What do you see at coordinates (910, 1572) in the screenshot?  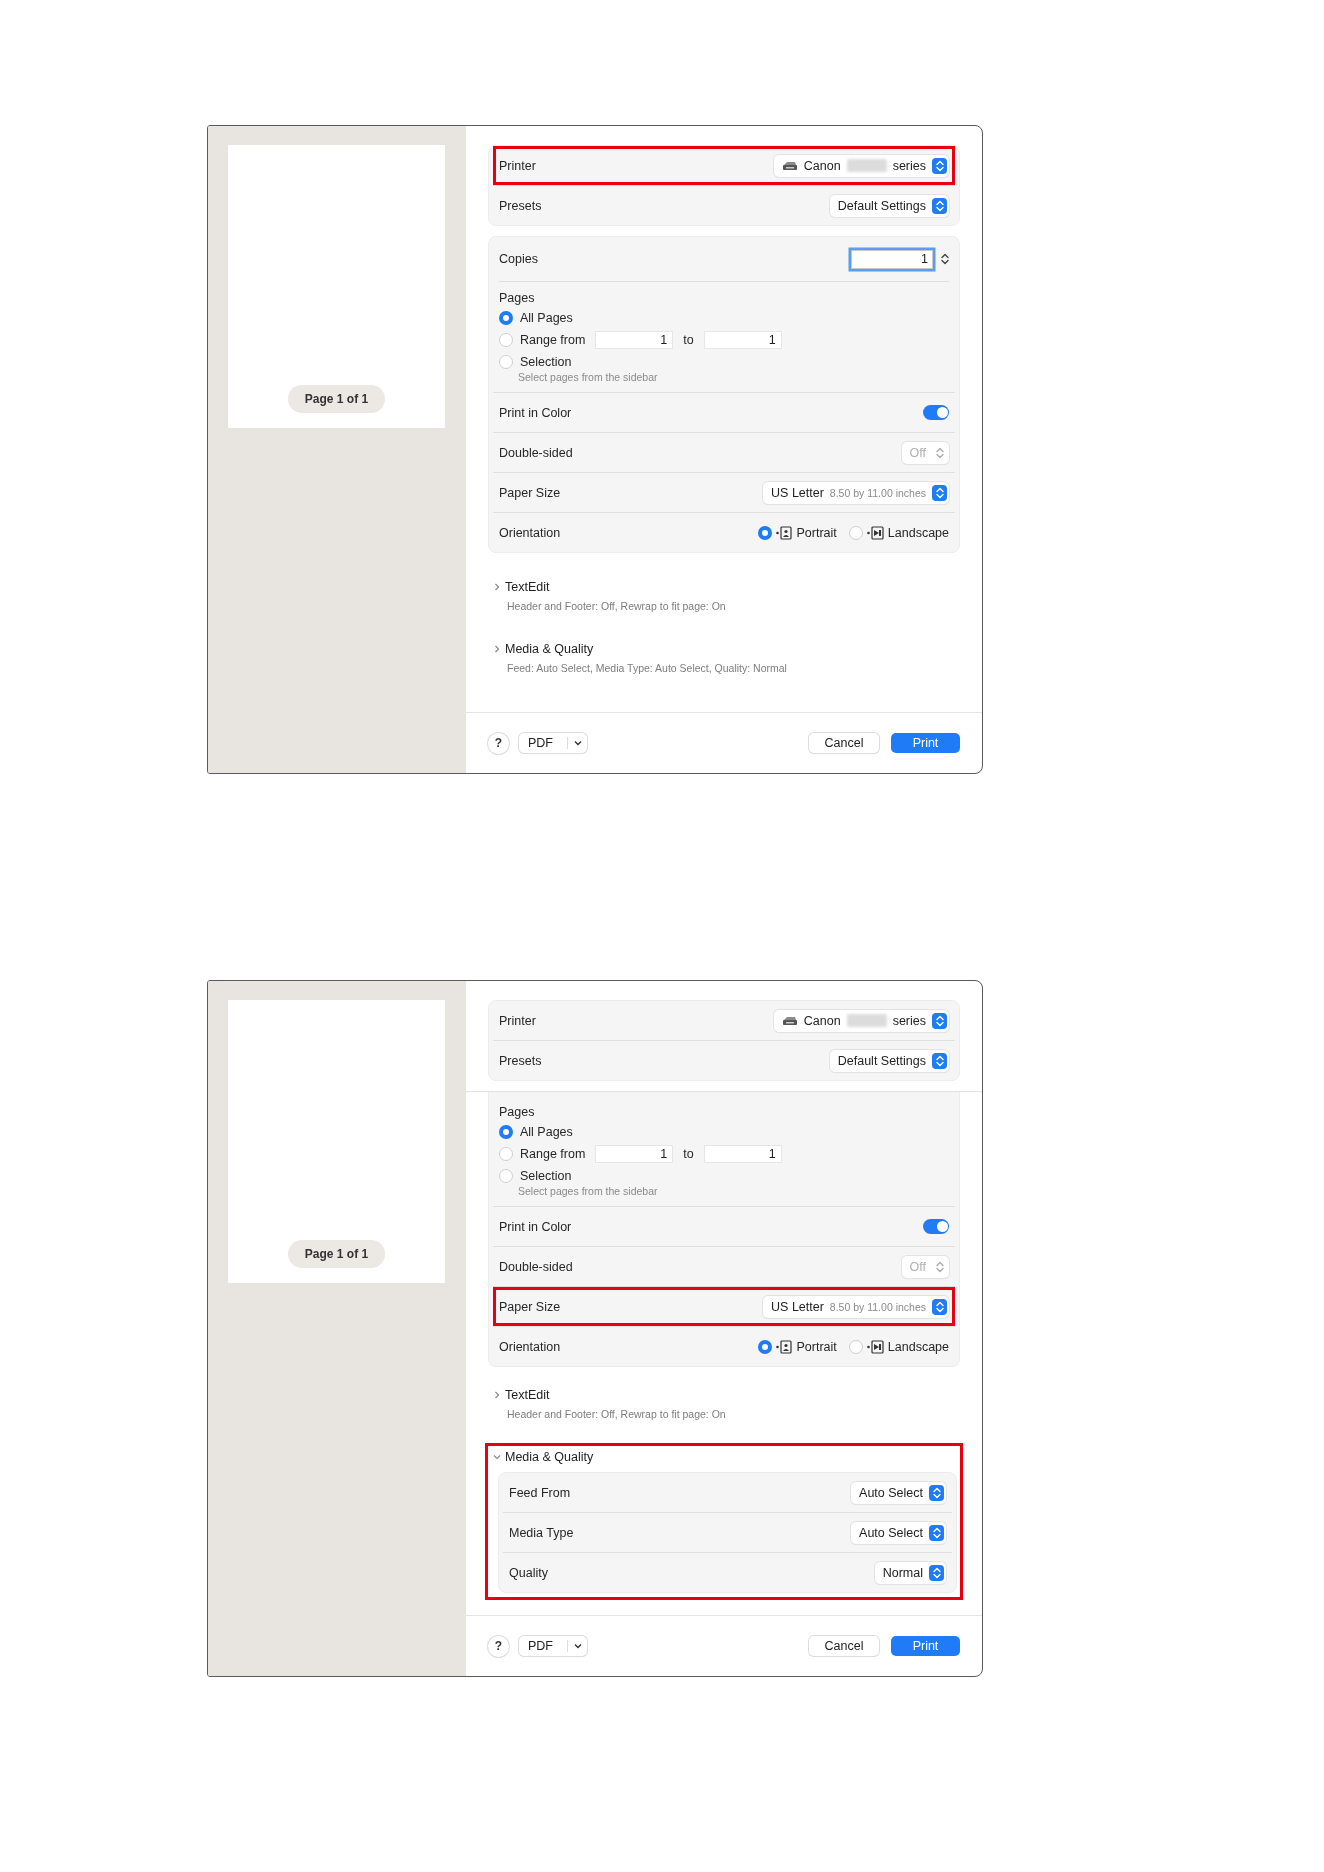 I see `popup-menu: Normal` at bounding box center [910, 1572].